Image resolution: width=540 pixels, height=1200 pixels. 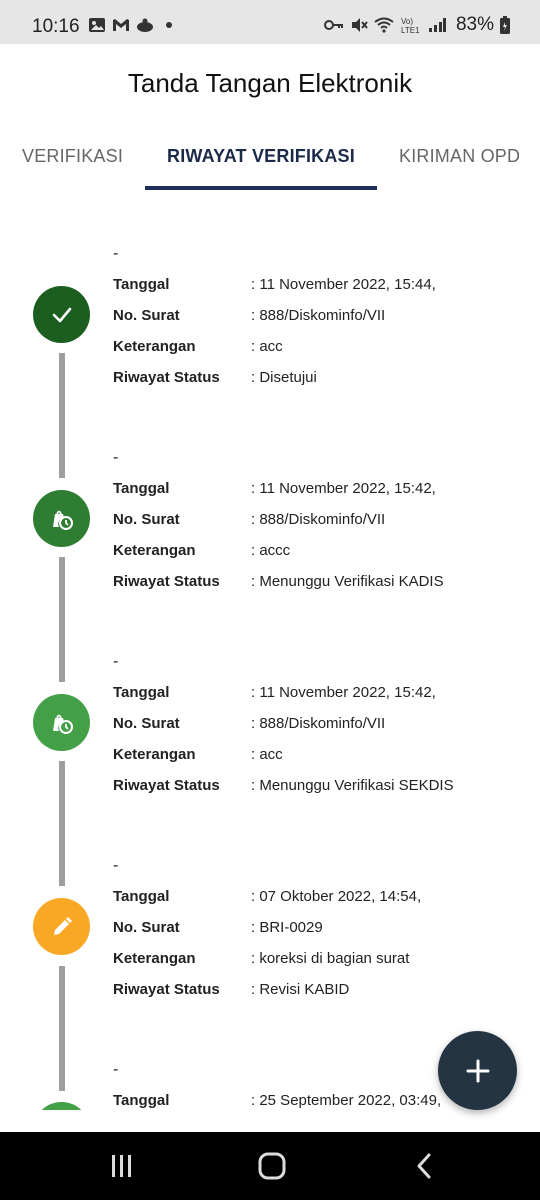 I want to click on home-icon, so click(x=272, y=1166).